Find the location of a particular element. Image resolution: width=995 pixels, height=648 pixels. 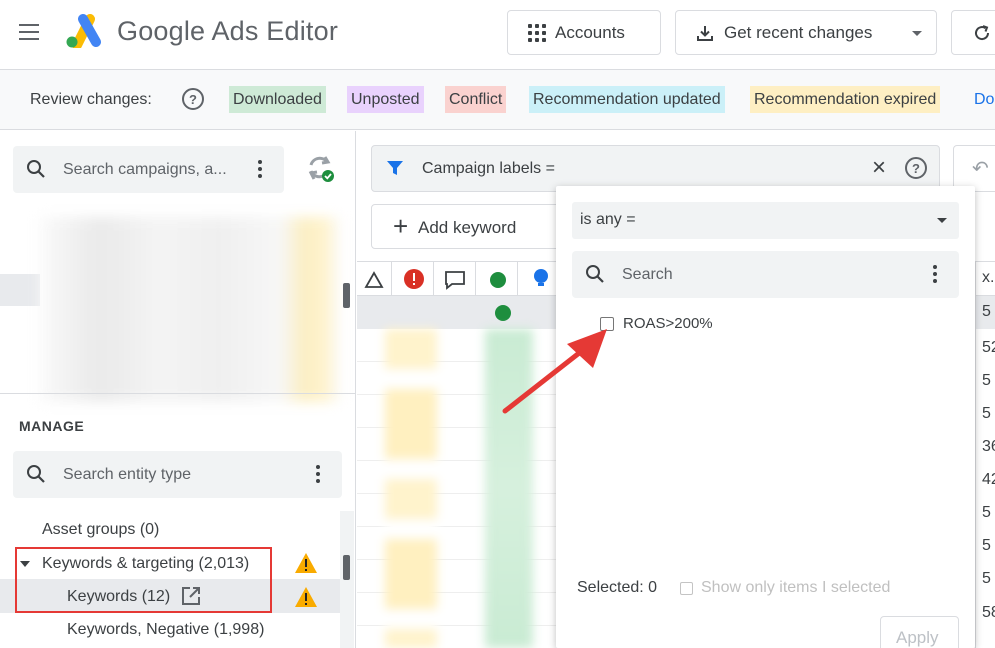

tree-item-asset-groups: Asset groups (0) is located at coordinates (100, 530).